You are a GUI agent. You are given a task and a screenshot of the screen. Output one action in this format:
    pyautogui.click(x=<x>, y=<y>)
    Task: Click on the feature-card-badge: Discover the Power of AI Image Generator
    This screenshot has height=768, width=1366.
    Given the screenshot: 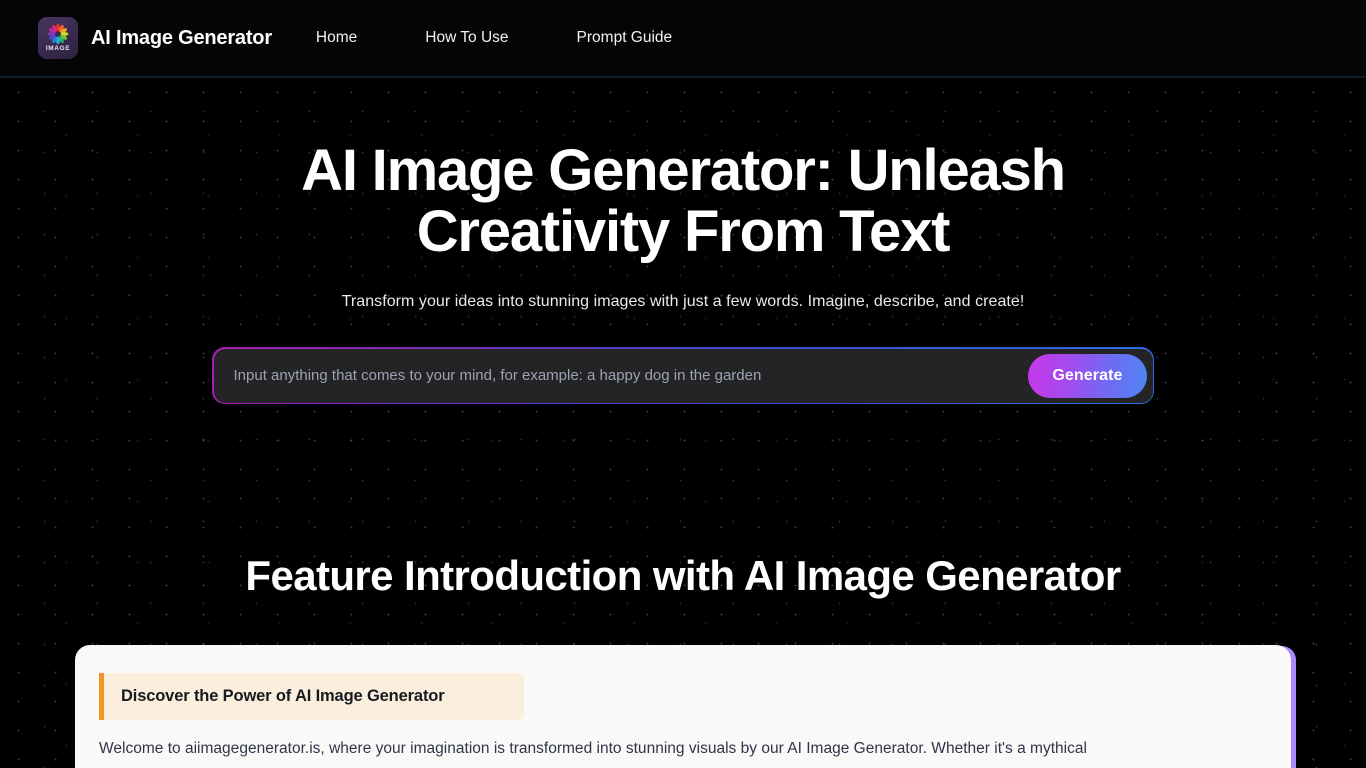 What is the action you would take?
    pyautogui.click(x=311, y=696)
    